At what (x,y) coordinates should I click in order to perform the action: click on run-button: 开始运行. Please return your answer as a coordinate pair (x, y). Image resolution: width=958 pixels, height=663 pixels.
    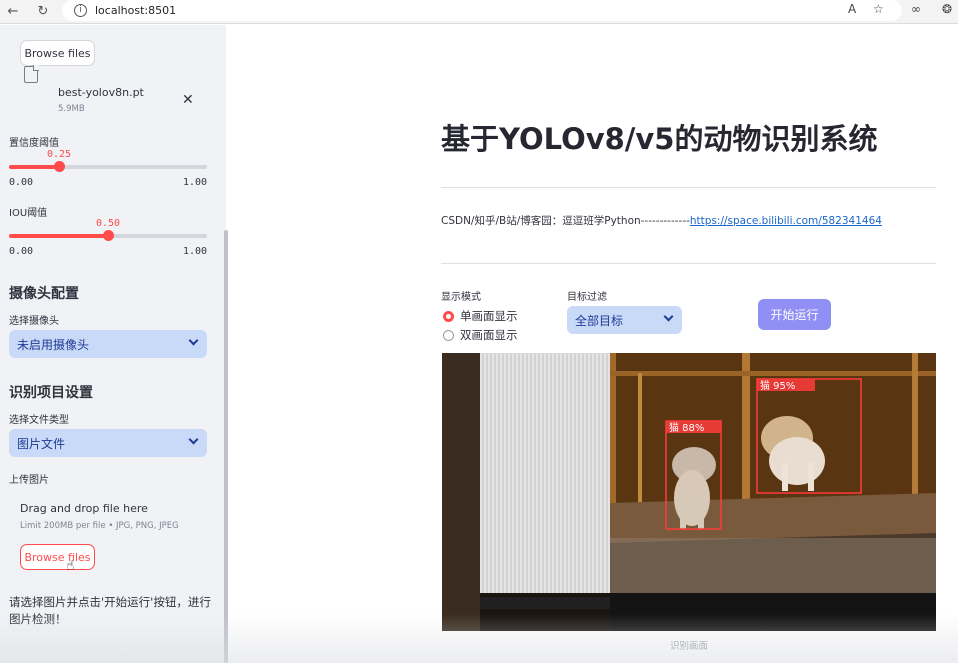
    Looking at the image, I should click on (794, 314).